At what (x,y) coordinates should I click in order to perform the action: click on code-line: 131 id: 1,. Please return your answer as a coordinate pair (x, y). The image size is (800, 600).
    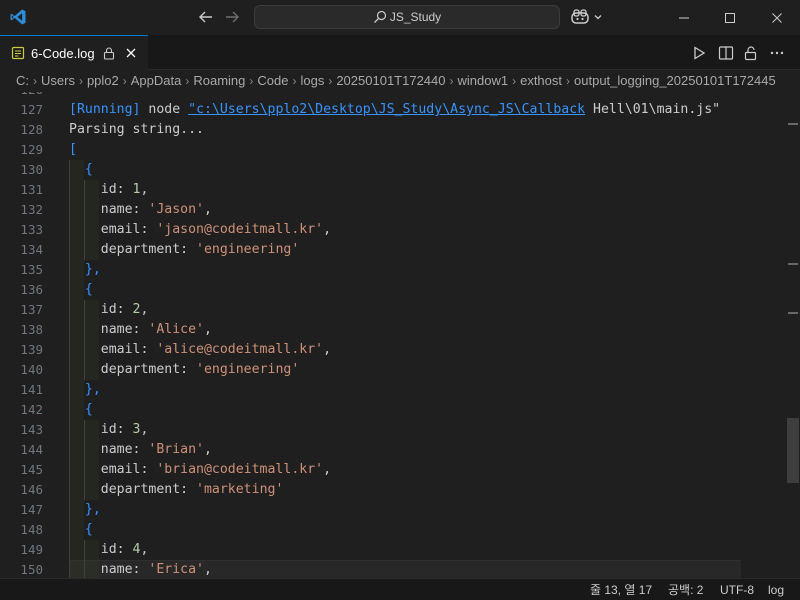
    Looking at the image, I should click on (400, 190).